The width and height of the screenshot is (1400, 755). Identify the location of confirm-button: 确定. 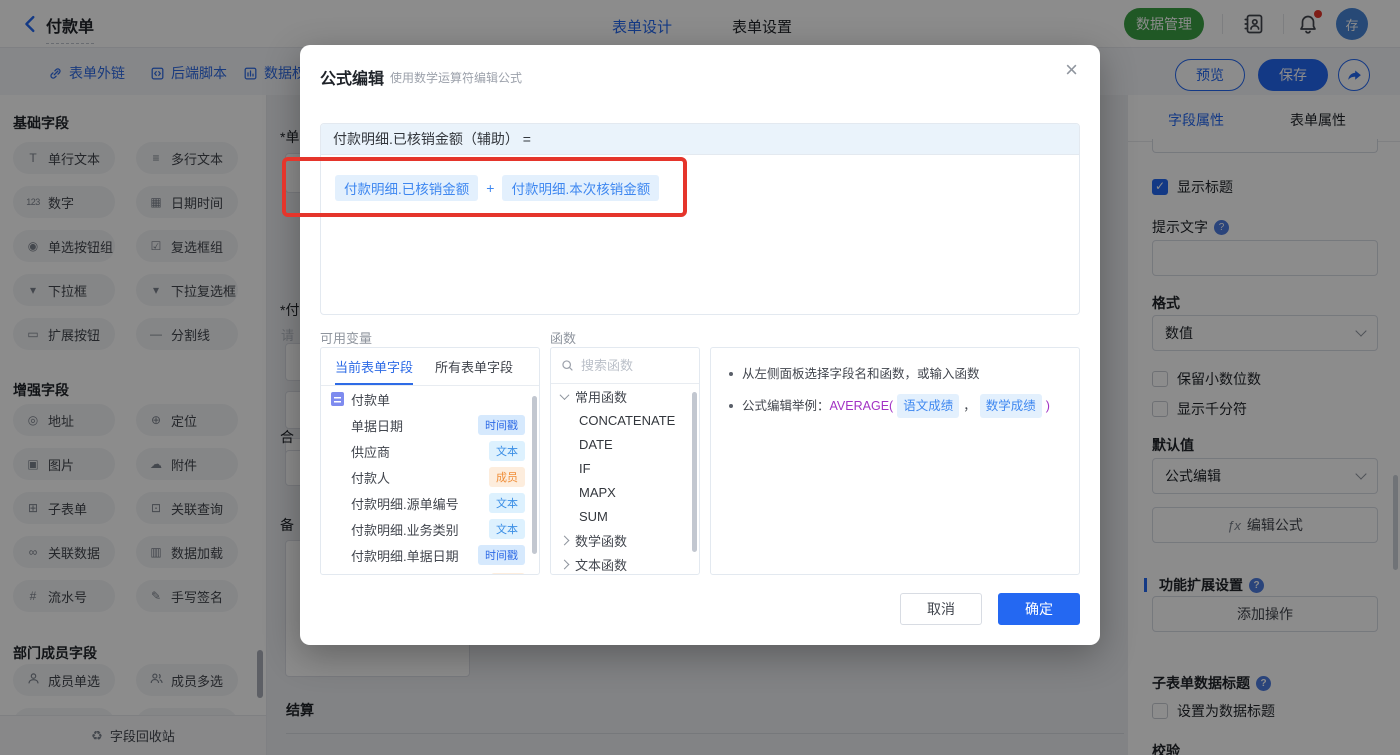
(1039, 609).